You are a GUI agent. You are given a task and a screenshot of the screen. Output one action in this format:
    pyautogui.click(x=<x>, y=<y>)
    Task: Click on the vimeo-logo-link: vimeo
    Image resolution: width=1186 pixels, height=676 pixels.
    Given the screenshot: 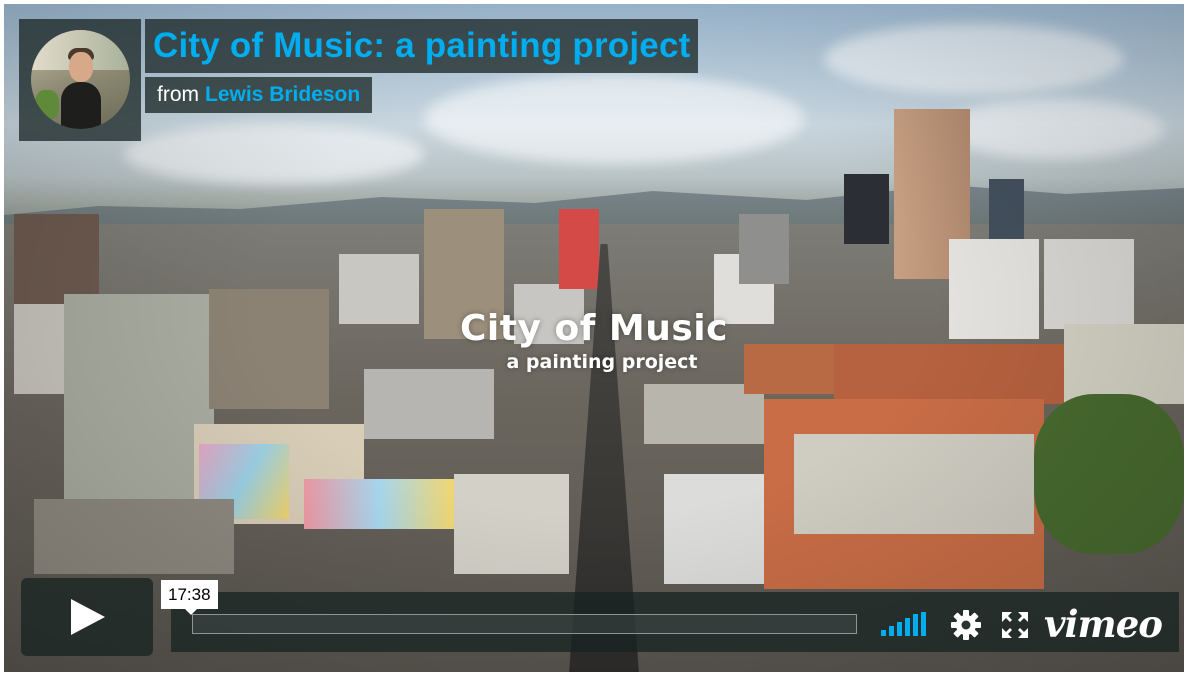 What is the action you would take?
    pyautogui.click(x=1103, y=624)
    